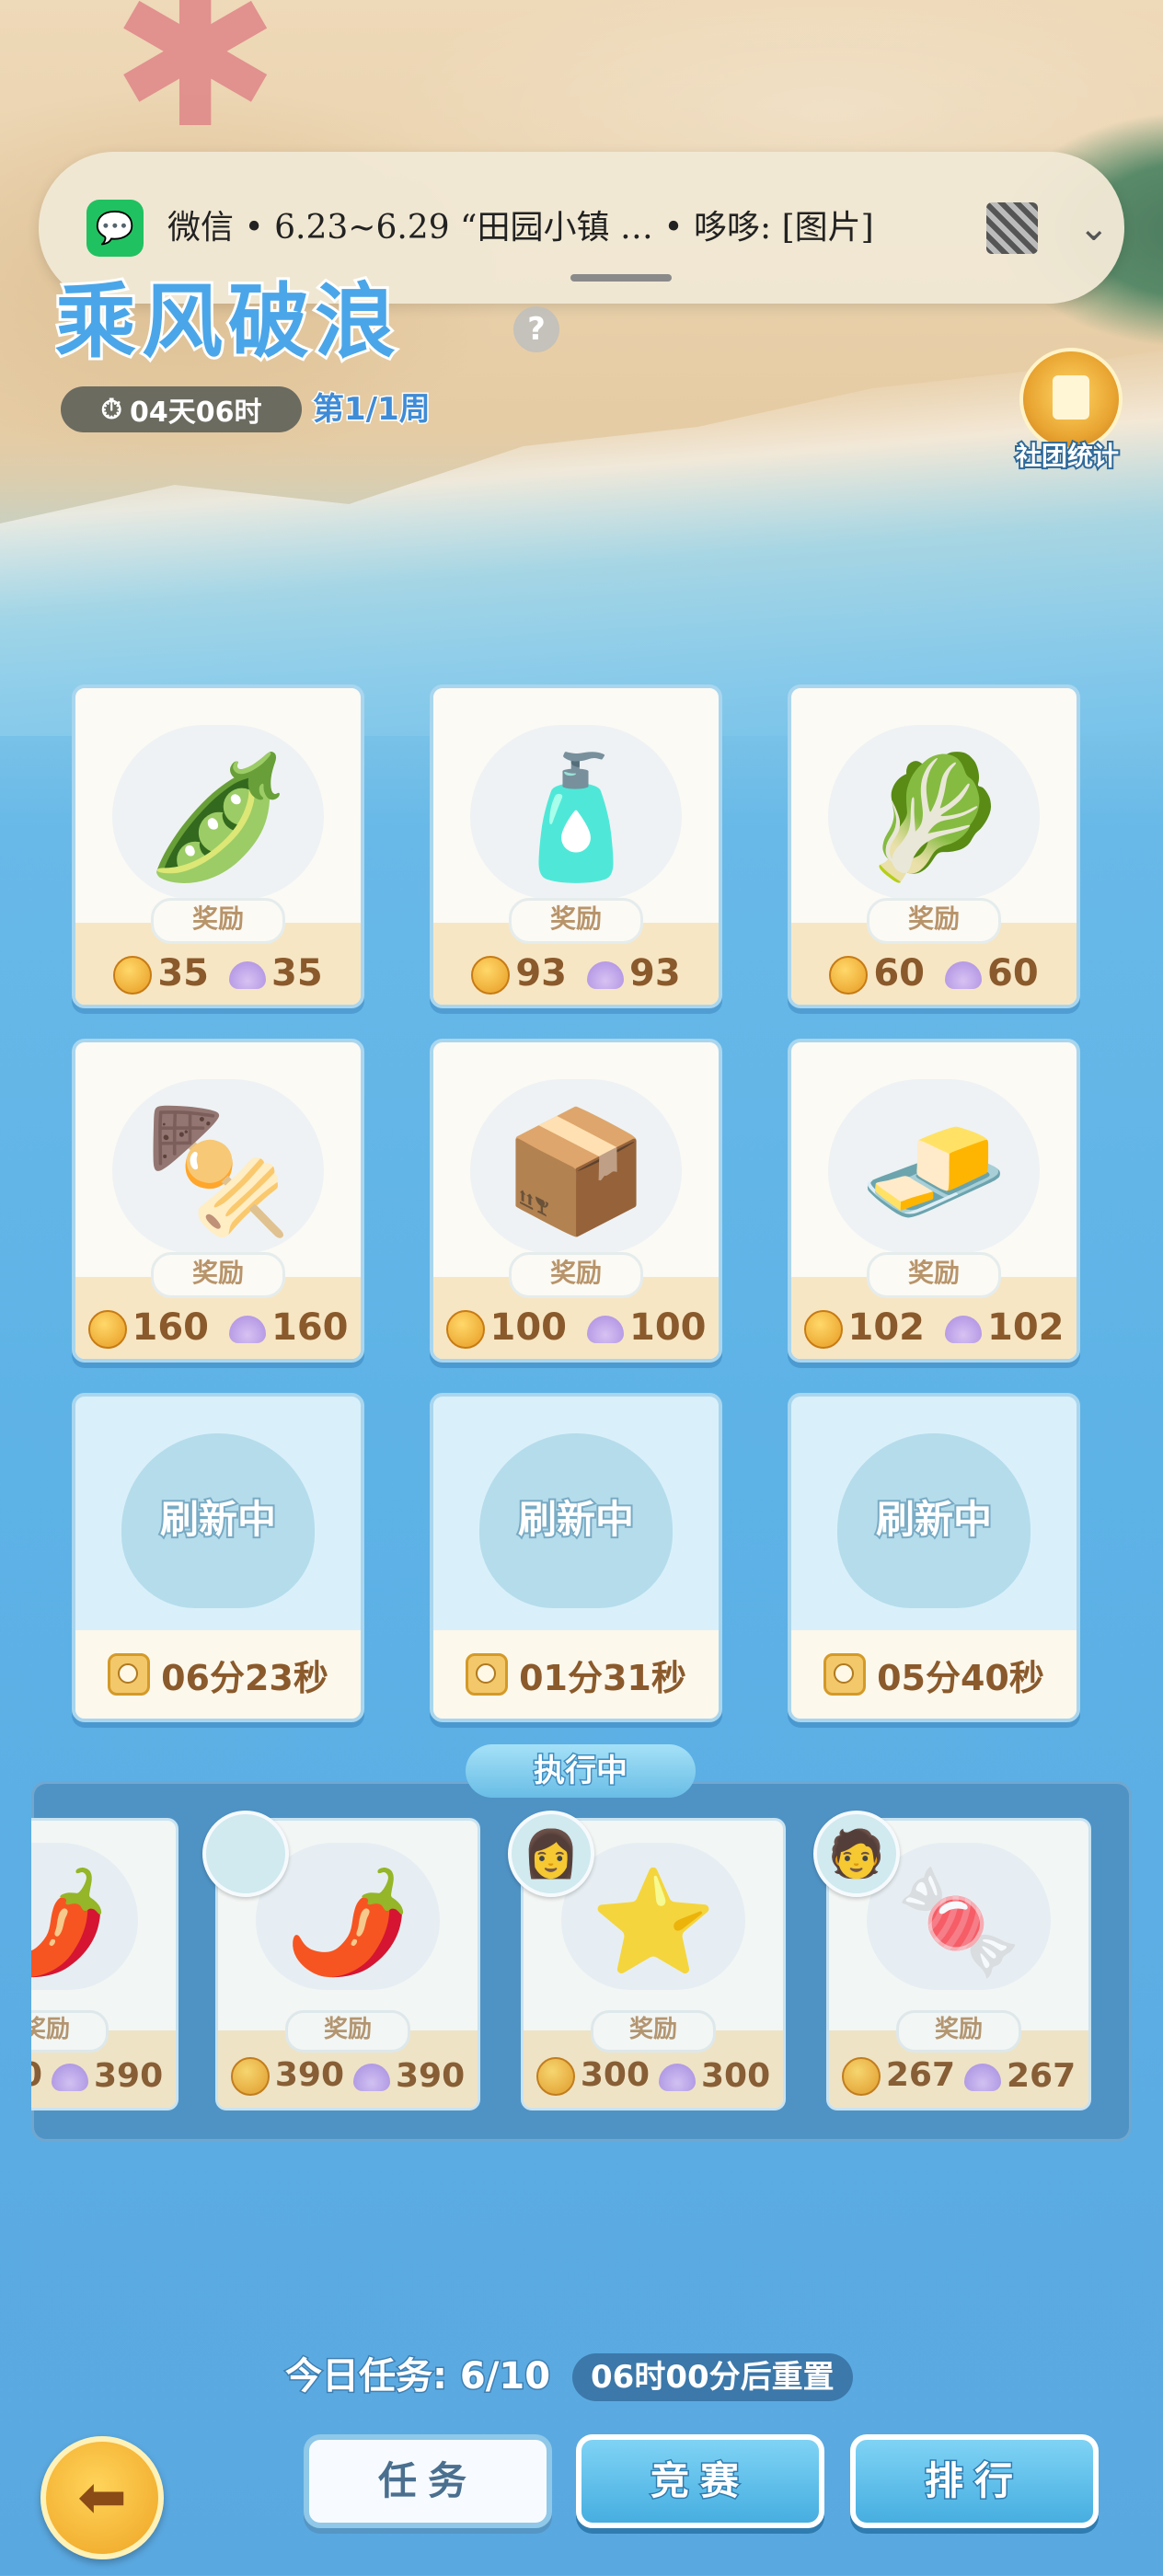 This screenshot has height=2576, width=1163. What do you see at coordinates (920, 2074) in the screenshot?
I see `coin-value: 267` at bounding box center [920, 2074].